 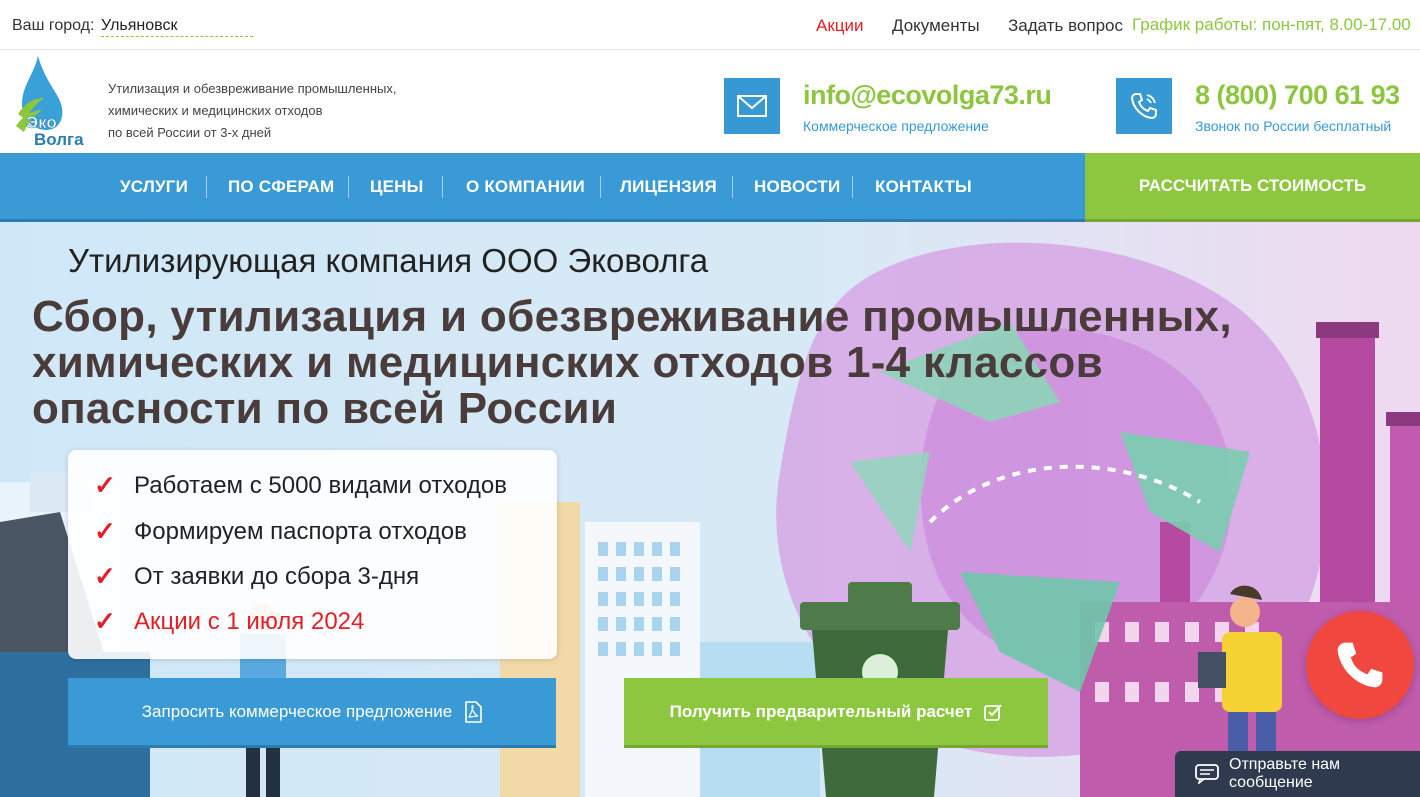 I want to click on nav-item-news: НОВОСТИ, so click(x=797, y=187).